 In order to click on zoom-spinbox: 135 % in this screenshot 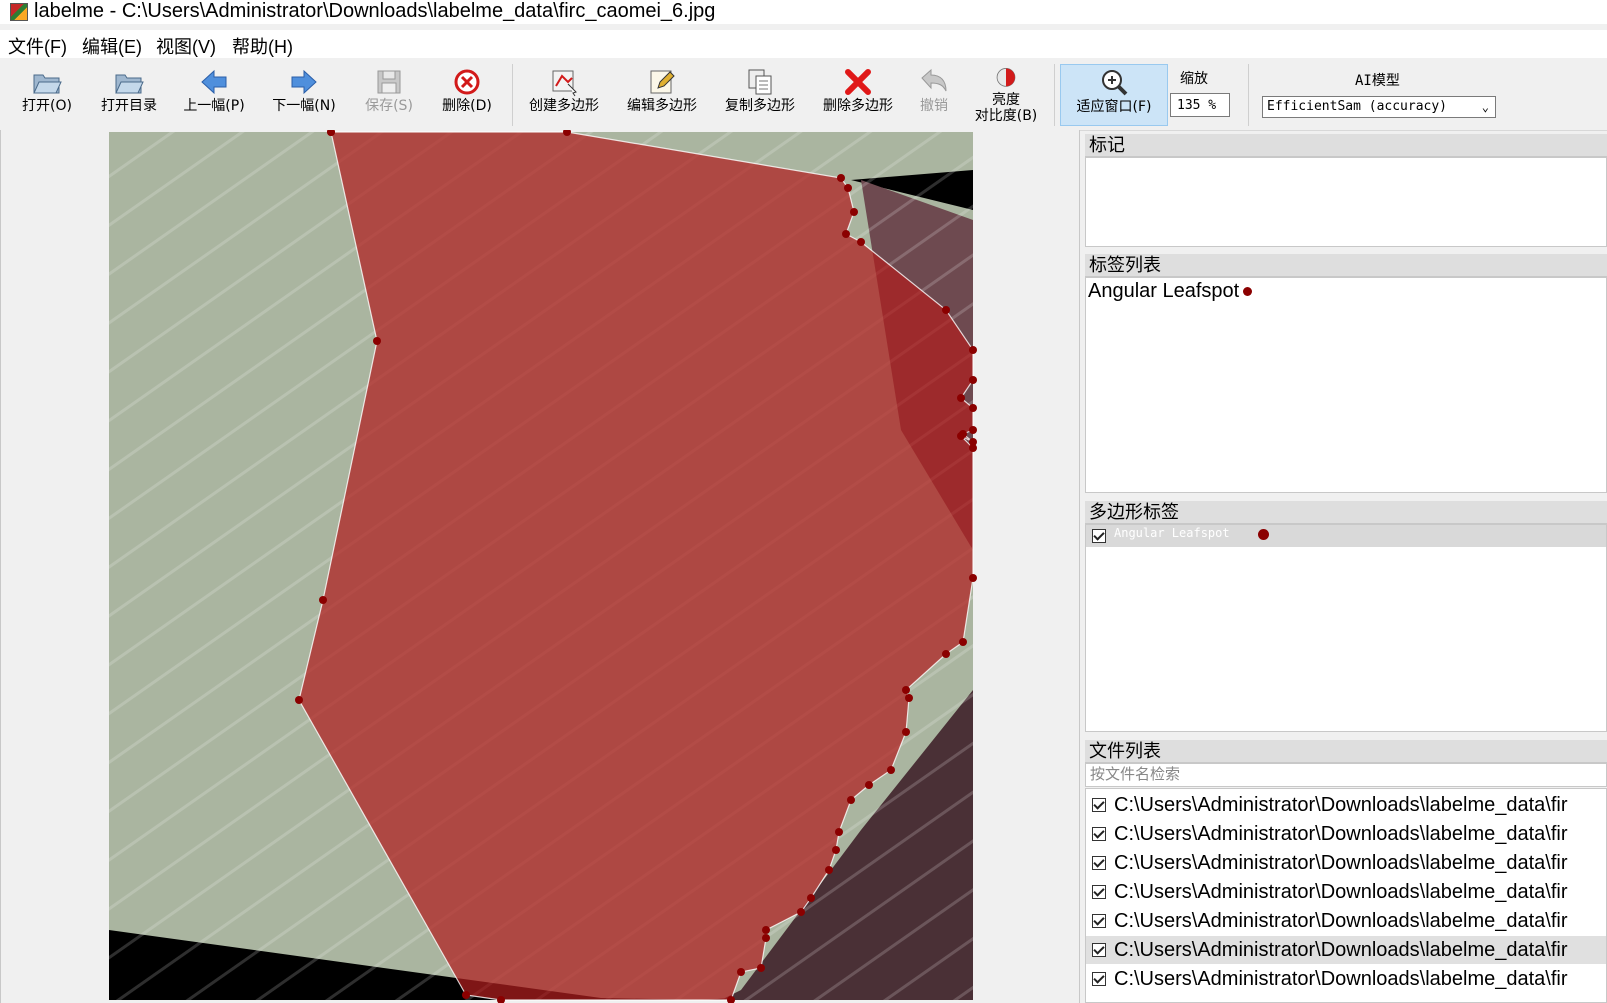, I will do `click(1200, 105)`.